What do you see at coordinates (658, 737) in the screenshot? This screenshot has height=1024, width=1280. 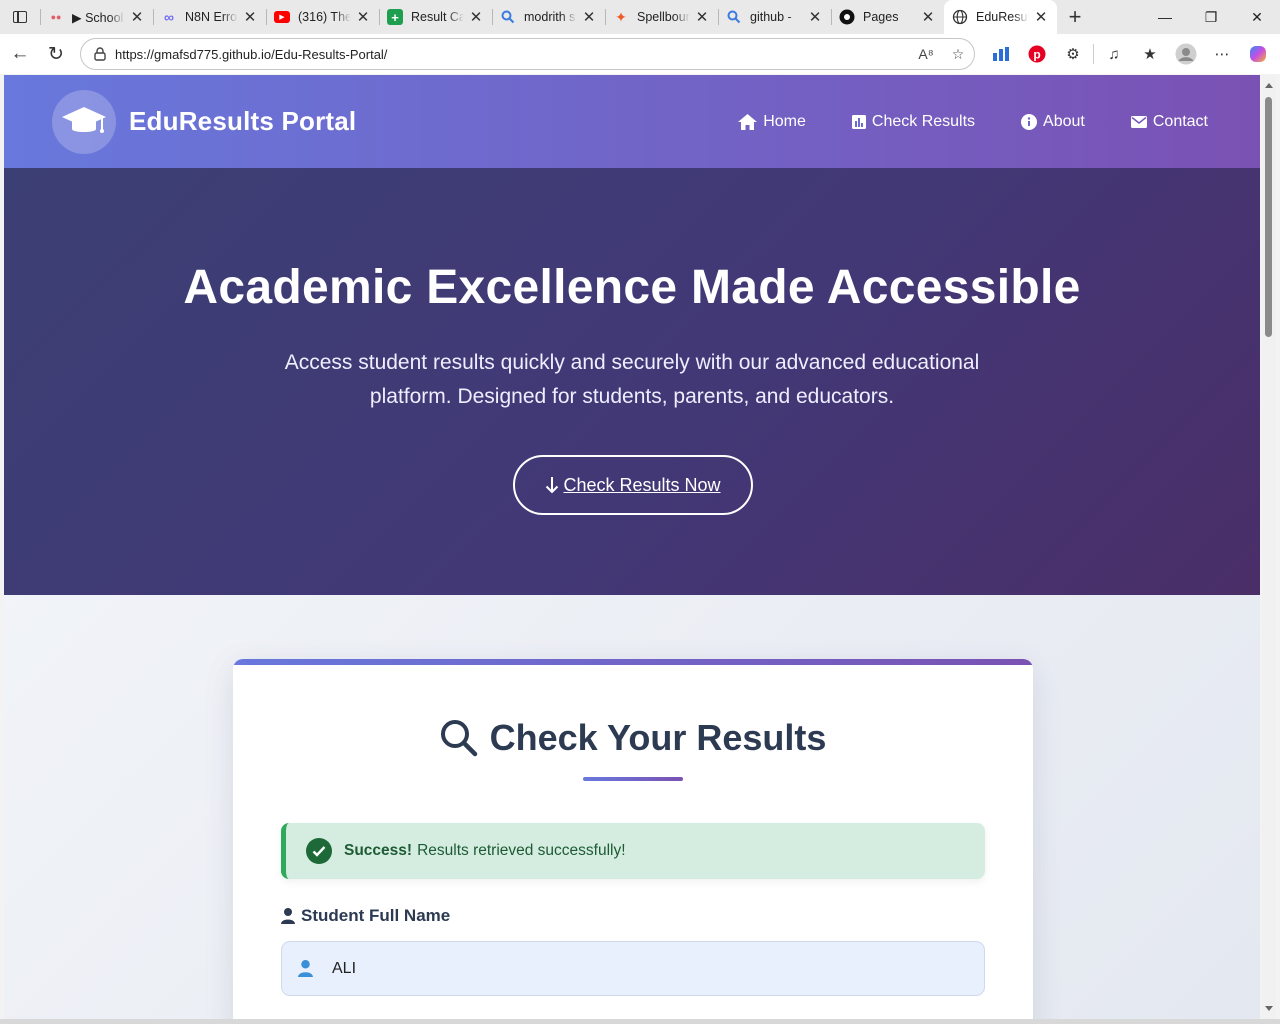 I see `results-card-title-text: Check Your Results` at bounding box center [658, 737].